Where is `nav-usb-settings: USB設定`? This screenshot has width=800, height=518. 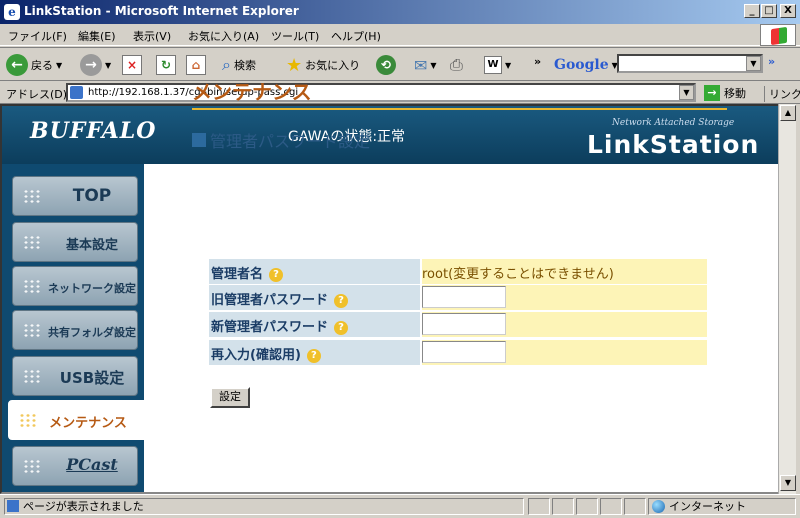 nav-usb-settings: USB設定 is located at coordinates (75, 376).